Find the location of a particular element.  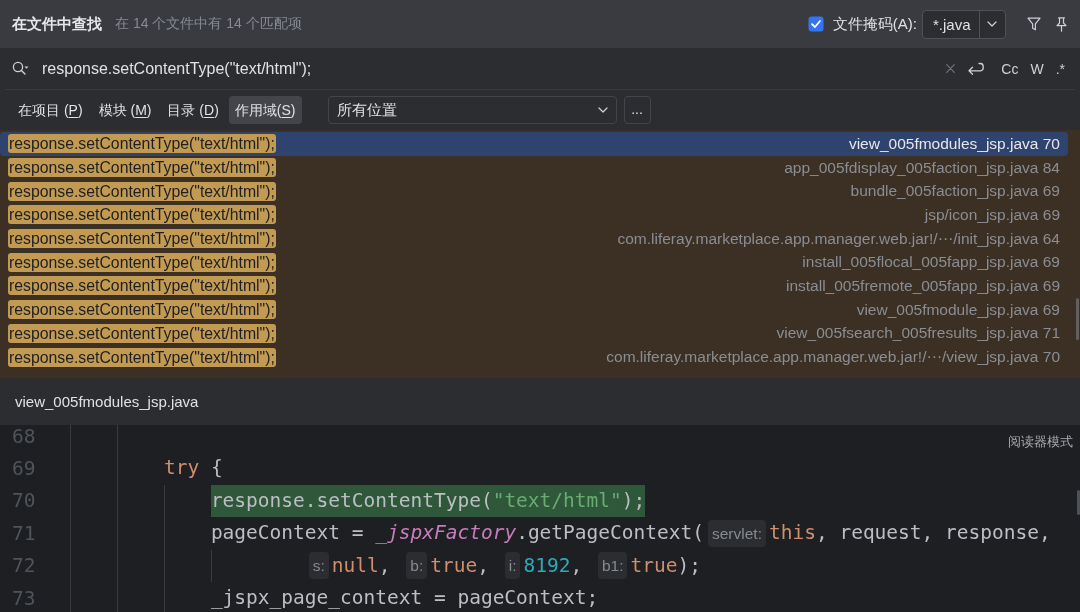

filter-icon is located at coordinates (1034, 24).